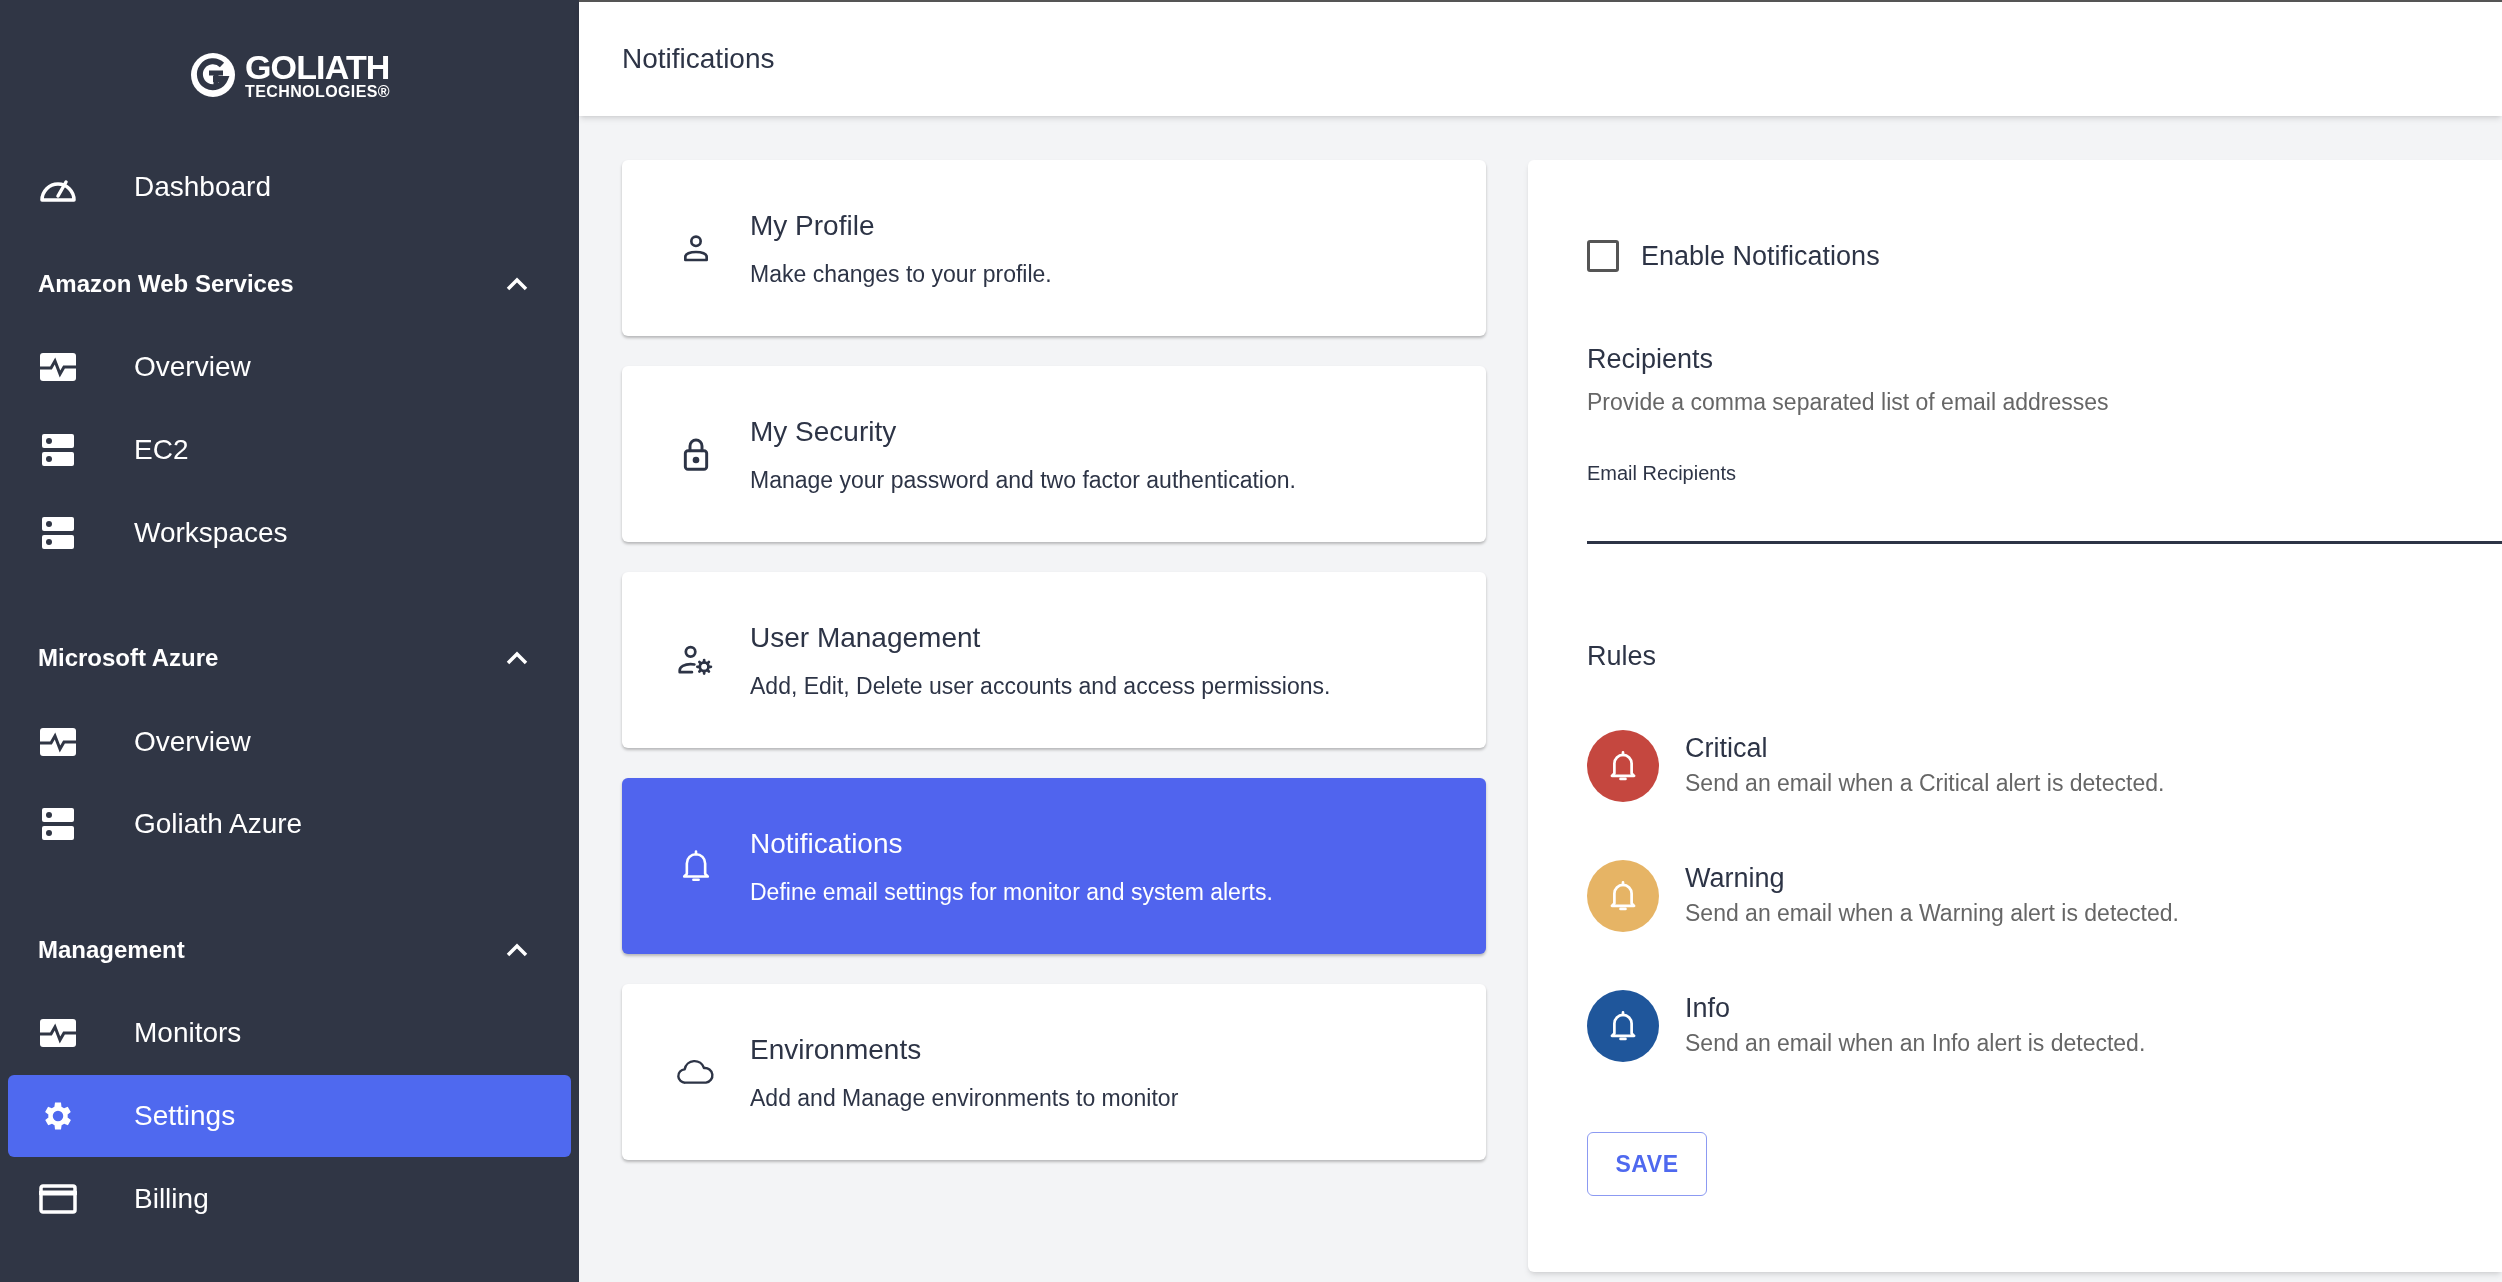 The height and width of the screenshot is (1282, 2502). What do you see at coordinates (213, 75) in the screenshot?
I see `logo-mark-icon` at bounding box center [213, 75].